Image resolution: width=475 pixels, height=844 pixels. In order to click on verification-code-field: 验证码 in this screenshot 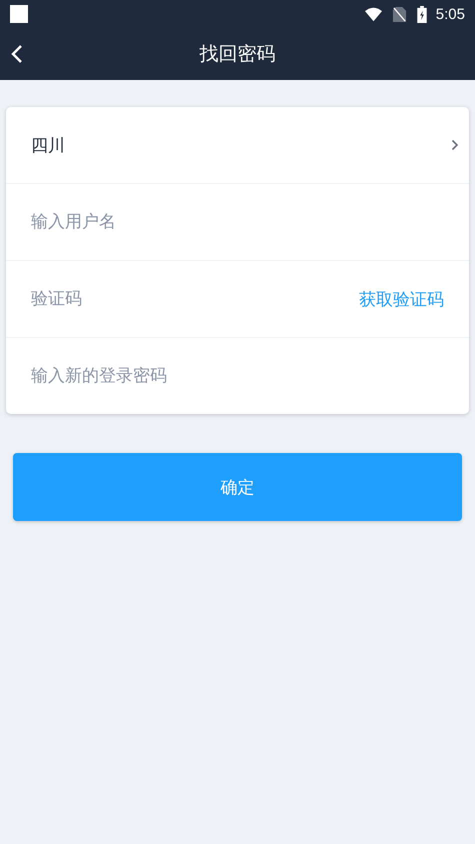, I will do `click(195, 299)`.